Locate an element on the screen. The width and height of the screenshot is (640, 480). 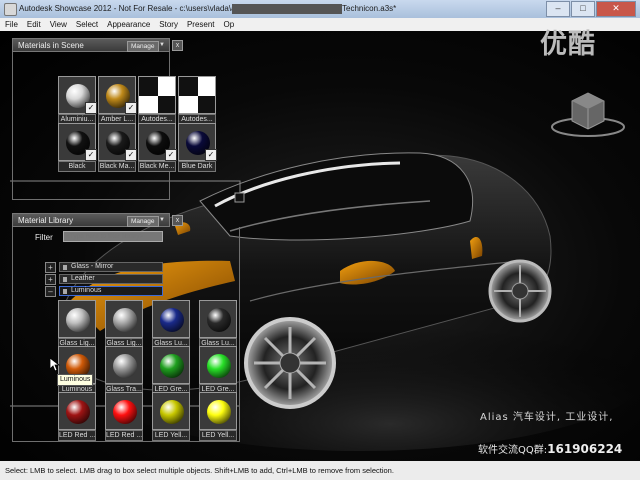
menu-select: Select is located at coordinates (86, 24).